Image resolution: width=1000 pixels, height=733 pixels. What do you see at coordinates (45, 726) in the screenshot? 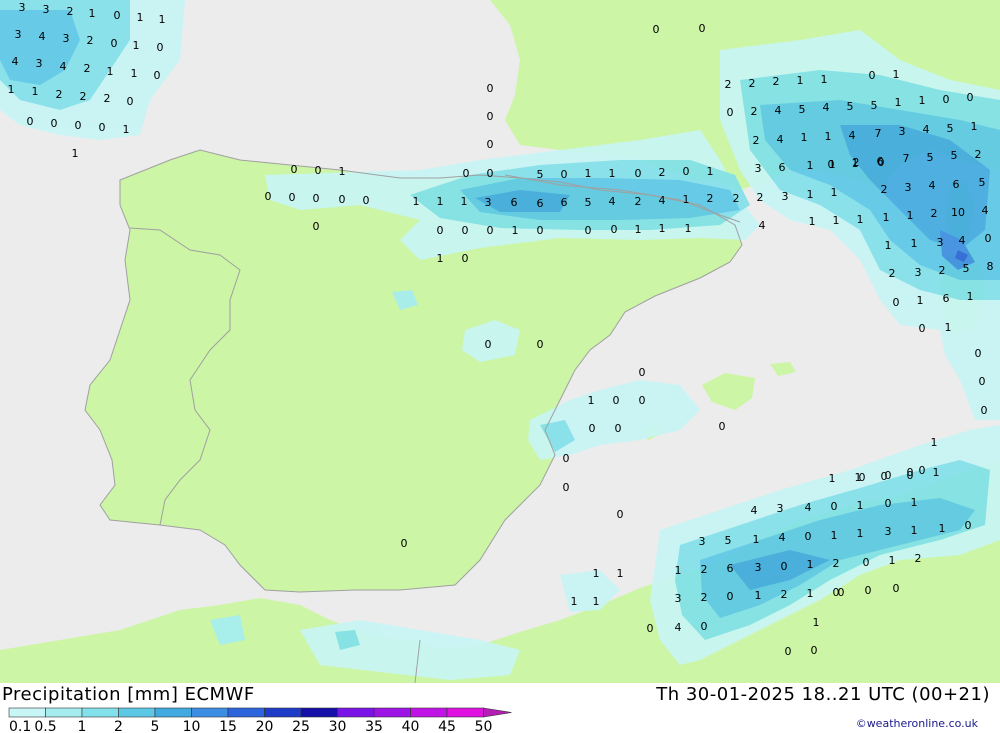
I see `legend-label: 0.5` at bounding box center [45, 726].